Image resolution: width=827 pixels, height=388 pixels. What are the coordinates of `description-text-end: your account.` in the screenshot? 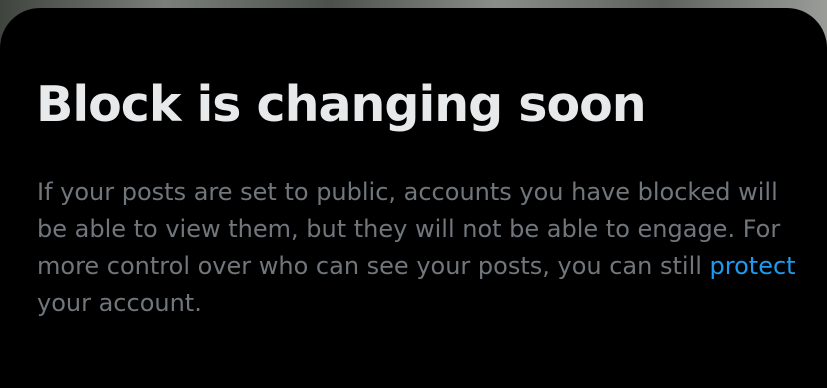 It's located at (119, 303).